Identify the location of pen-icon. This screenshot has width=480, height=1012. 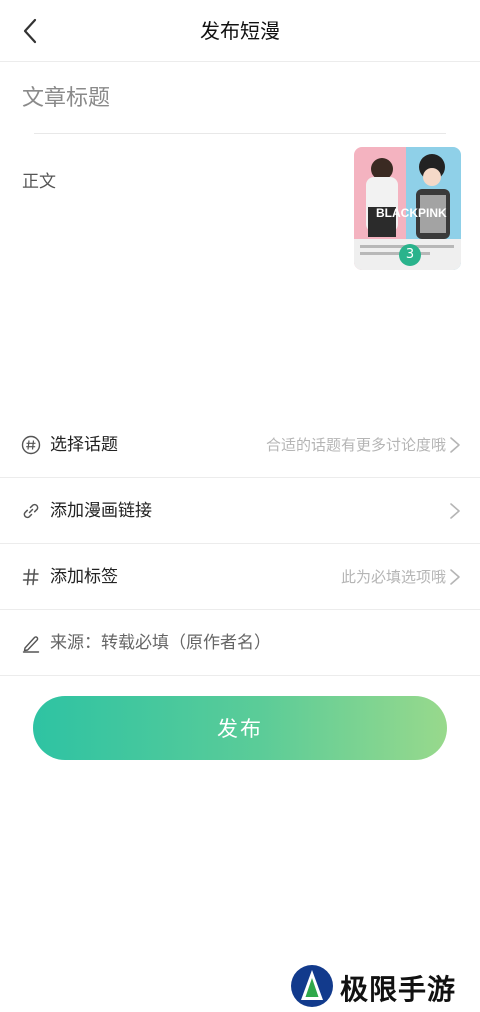
(31, 643).